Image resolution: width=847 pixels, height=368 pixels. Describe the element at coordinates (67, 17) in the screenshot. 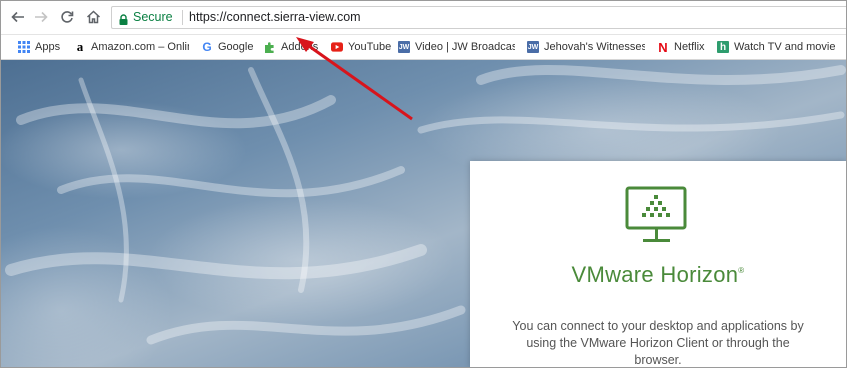

I see `reload-icon` at that location.